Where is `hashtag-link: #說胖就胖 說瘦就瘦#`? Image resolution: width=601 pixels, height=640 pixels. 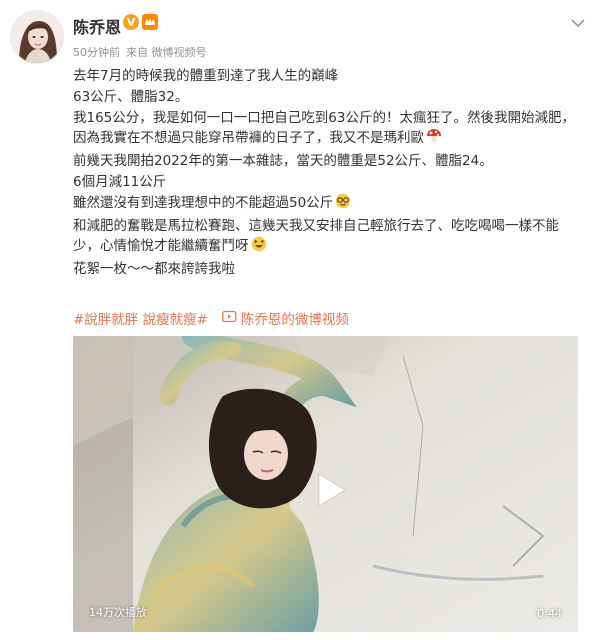 hashtag-link: #說胖就胖 說瘦就瘦# is located at coordinates (140, 318).